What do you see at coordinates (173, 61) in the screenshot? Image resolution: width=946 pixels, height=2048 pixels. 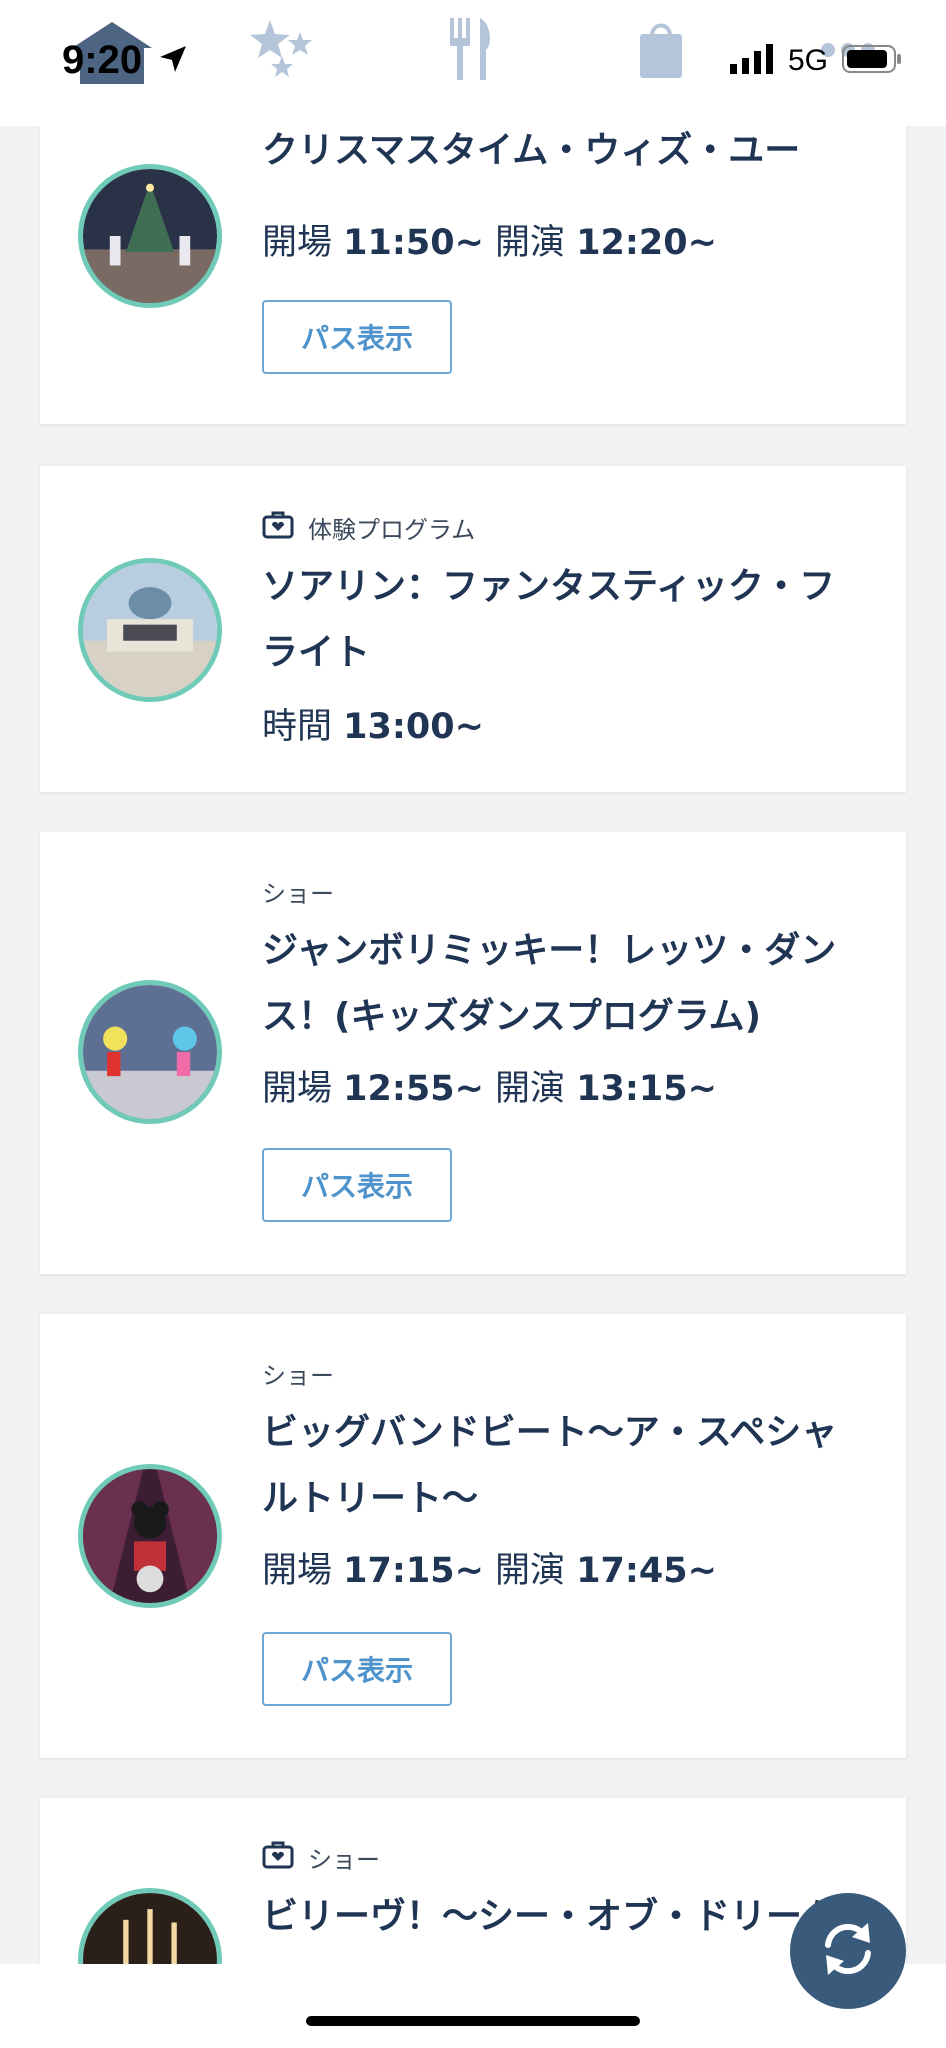 I see `location-arrow-icon` at bounding box center [173, 61].